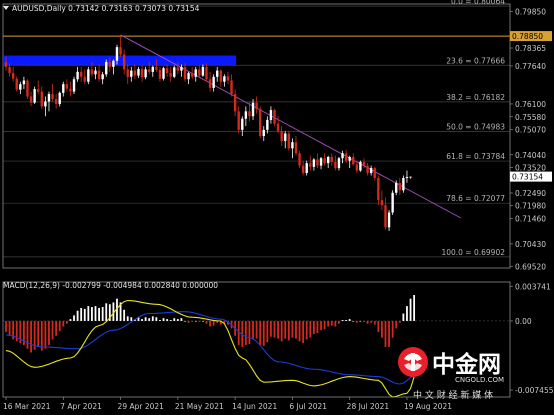 This screenshot has width=554, height=415. I want to click on price-axis-label: 0.74040, so click(530, 155).